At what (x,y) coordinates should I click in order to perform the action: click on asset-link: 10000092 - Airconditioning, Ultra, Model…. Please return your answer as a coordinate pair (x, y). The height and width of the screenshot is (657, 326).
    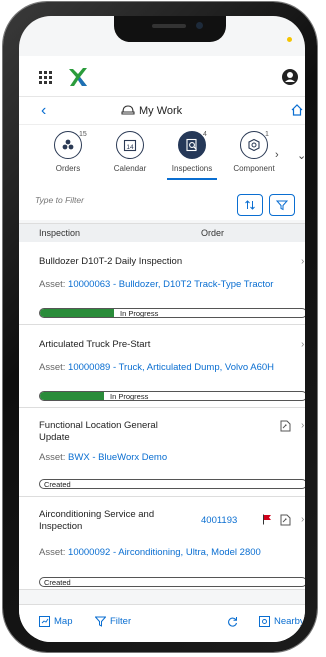
    Looking at the image, I should click on (164, 552).